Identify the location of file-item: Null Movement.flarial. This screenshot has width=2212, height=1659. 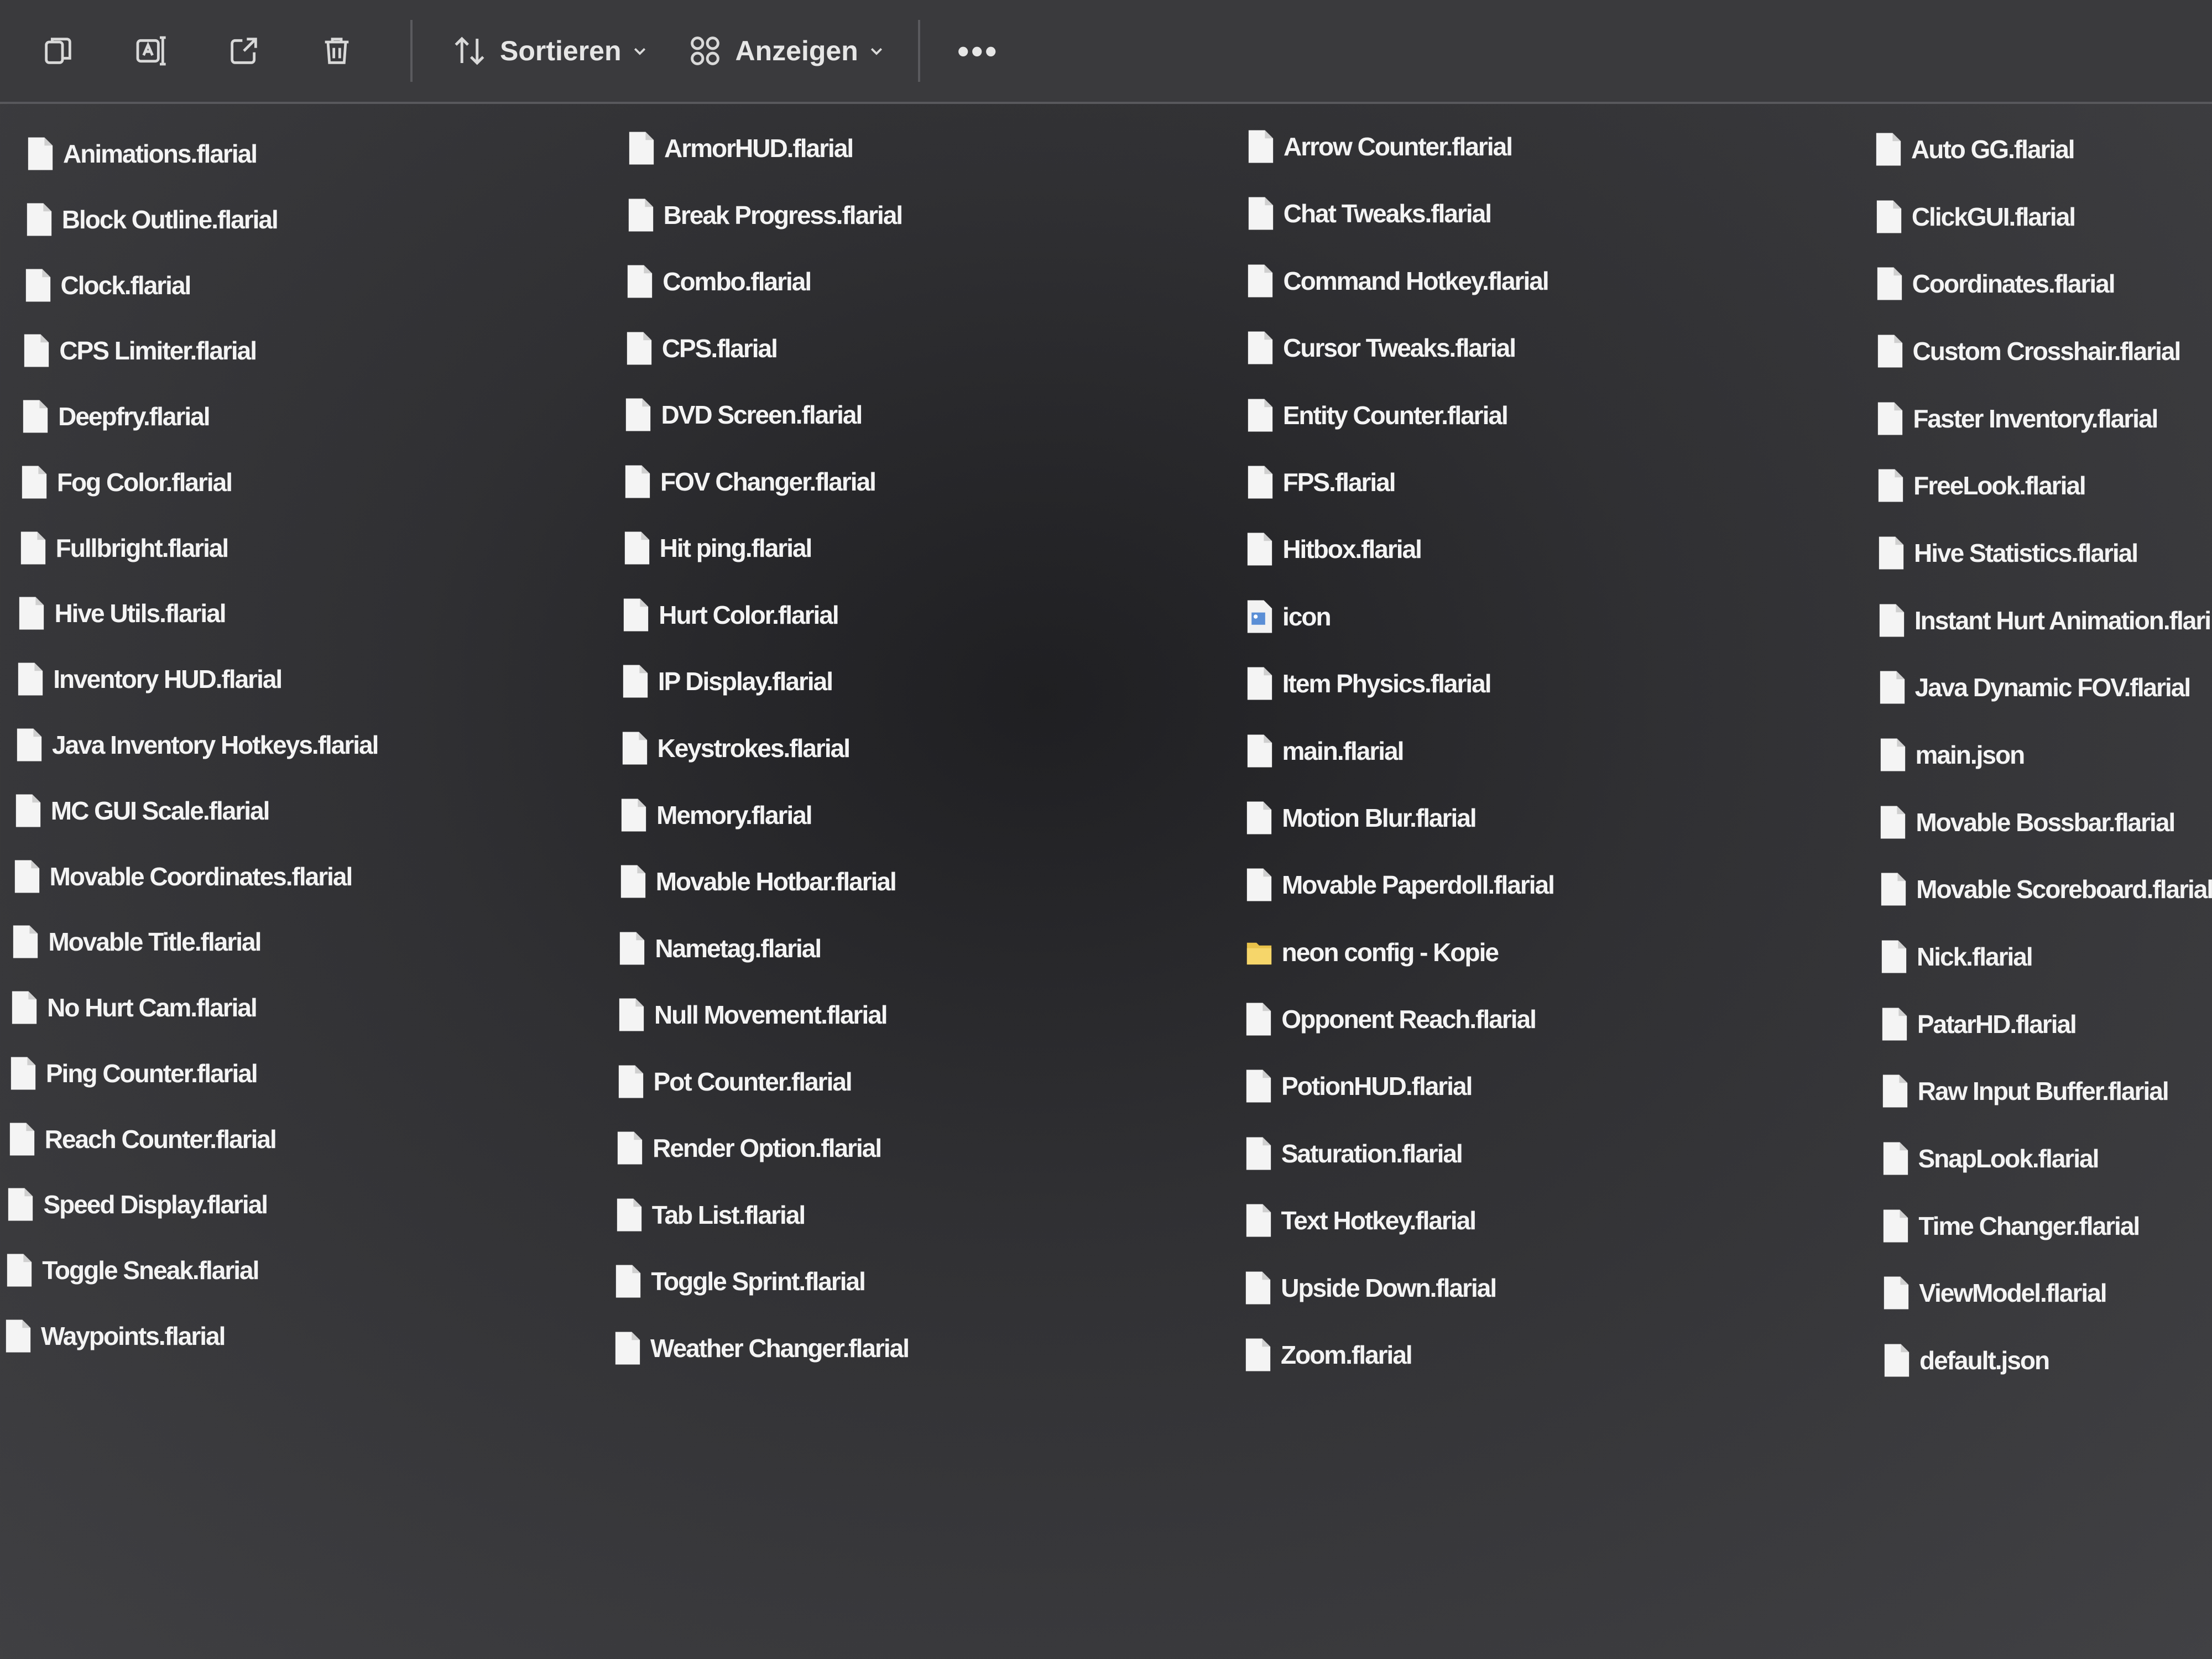
(753, 1015).